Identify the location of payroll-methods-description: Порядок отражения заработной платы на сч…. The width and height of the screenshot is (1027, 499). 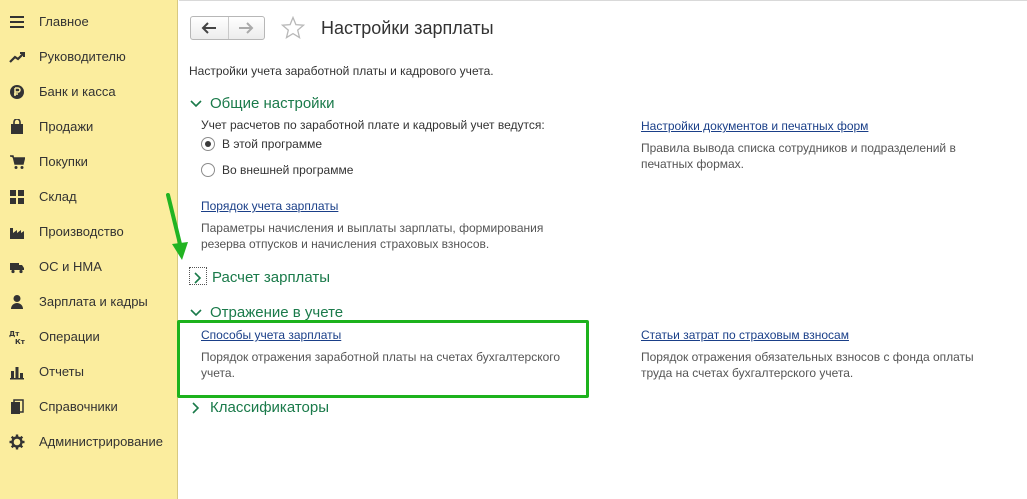
(381, 365).